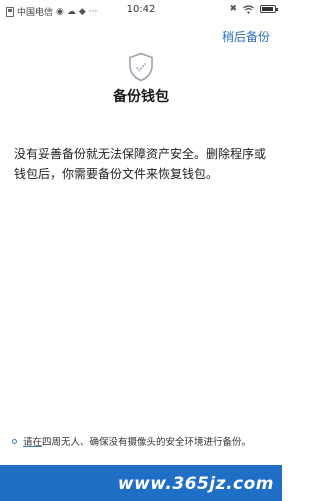 This screenshot has height=501, width=320. What do you see at coordinates (141, 97) in the screenshot?
I see `page-title: 备份钱包` at bounding box center [141, 97].